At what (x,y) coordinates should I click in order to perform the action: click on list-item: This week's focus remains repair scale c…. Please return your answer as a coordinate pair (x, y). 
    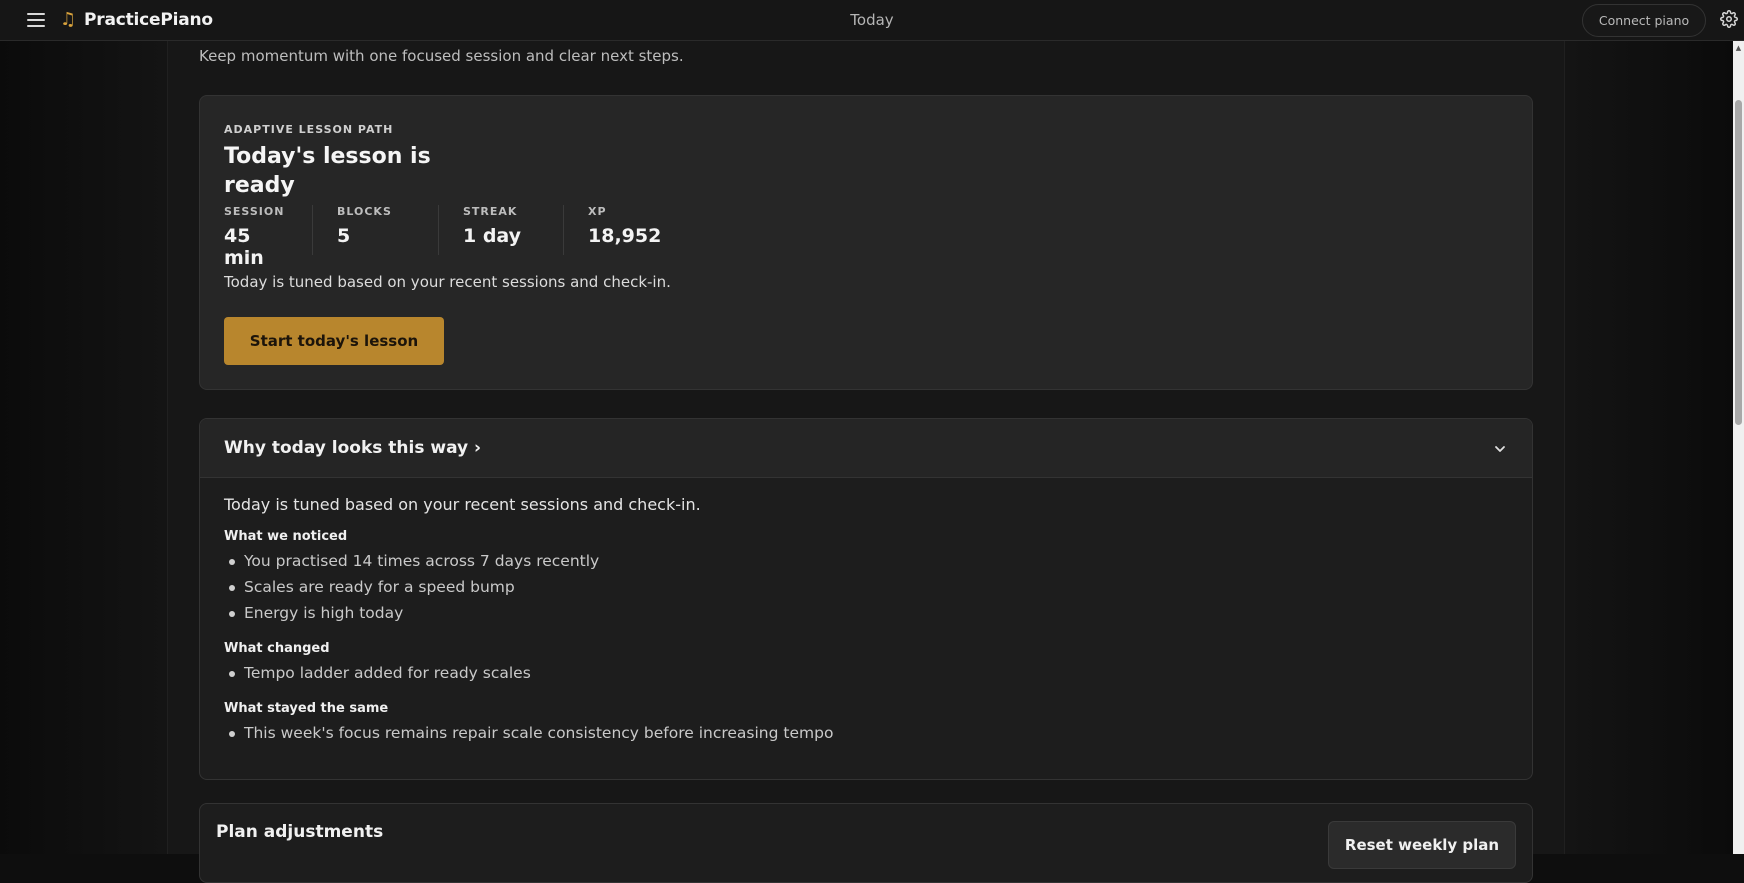
    Looking at the image, I should click on (864, 733).